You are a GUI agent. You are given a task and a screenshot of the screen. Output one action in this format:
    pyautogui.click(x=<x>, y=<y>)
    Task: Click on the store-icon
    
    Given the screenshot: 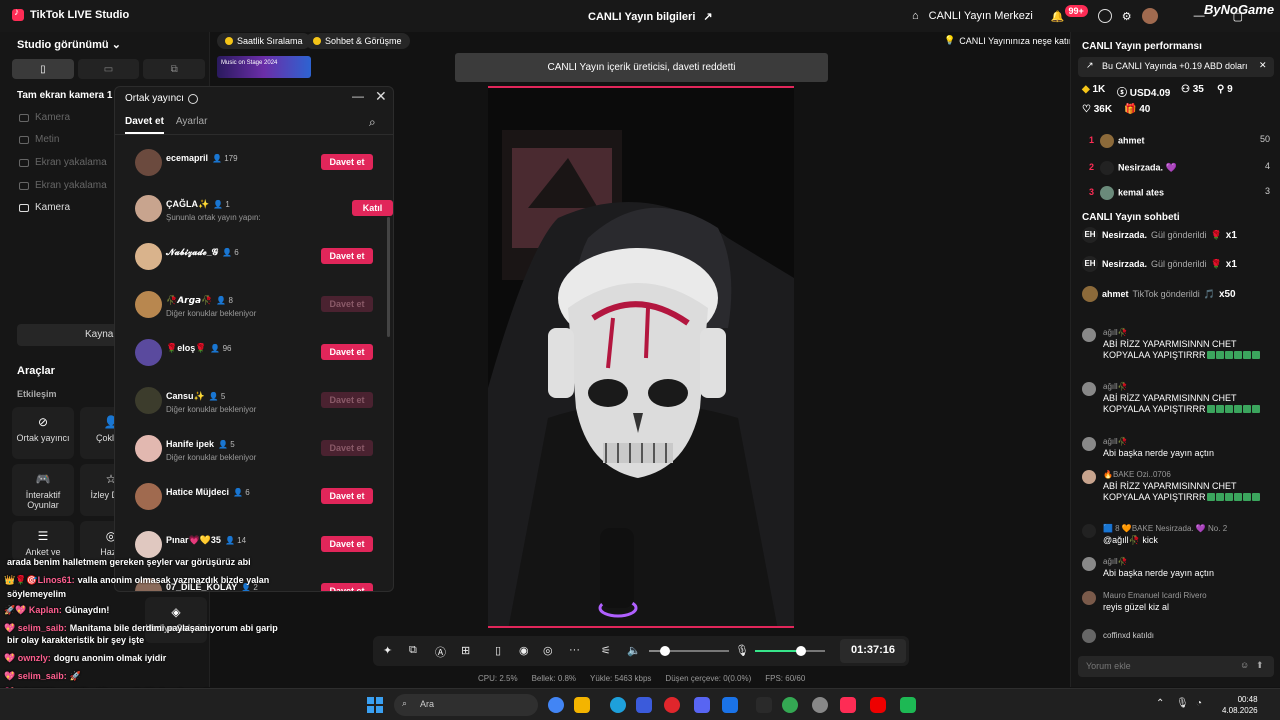 What is the action you would take?
    pyautogui.click(x=644, y=705)
    